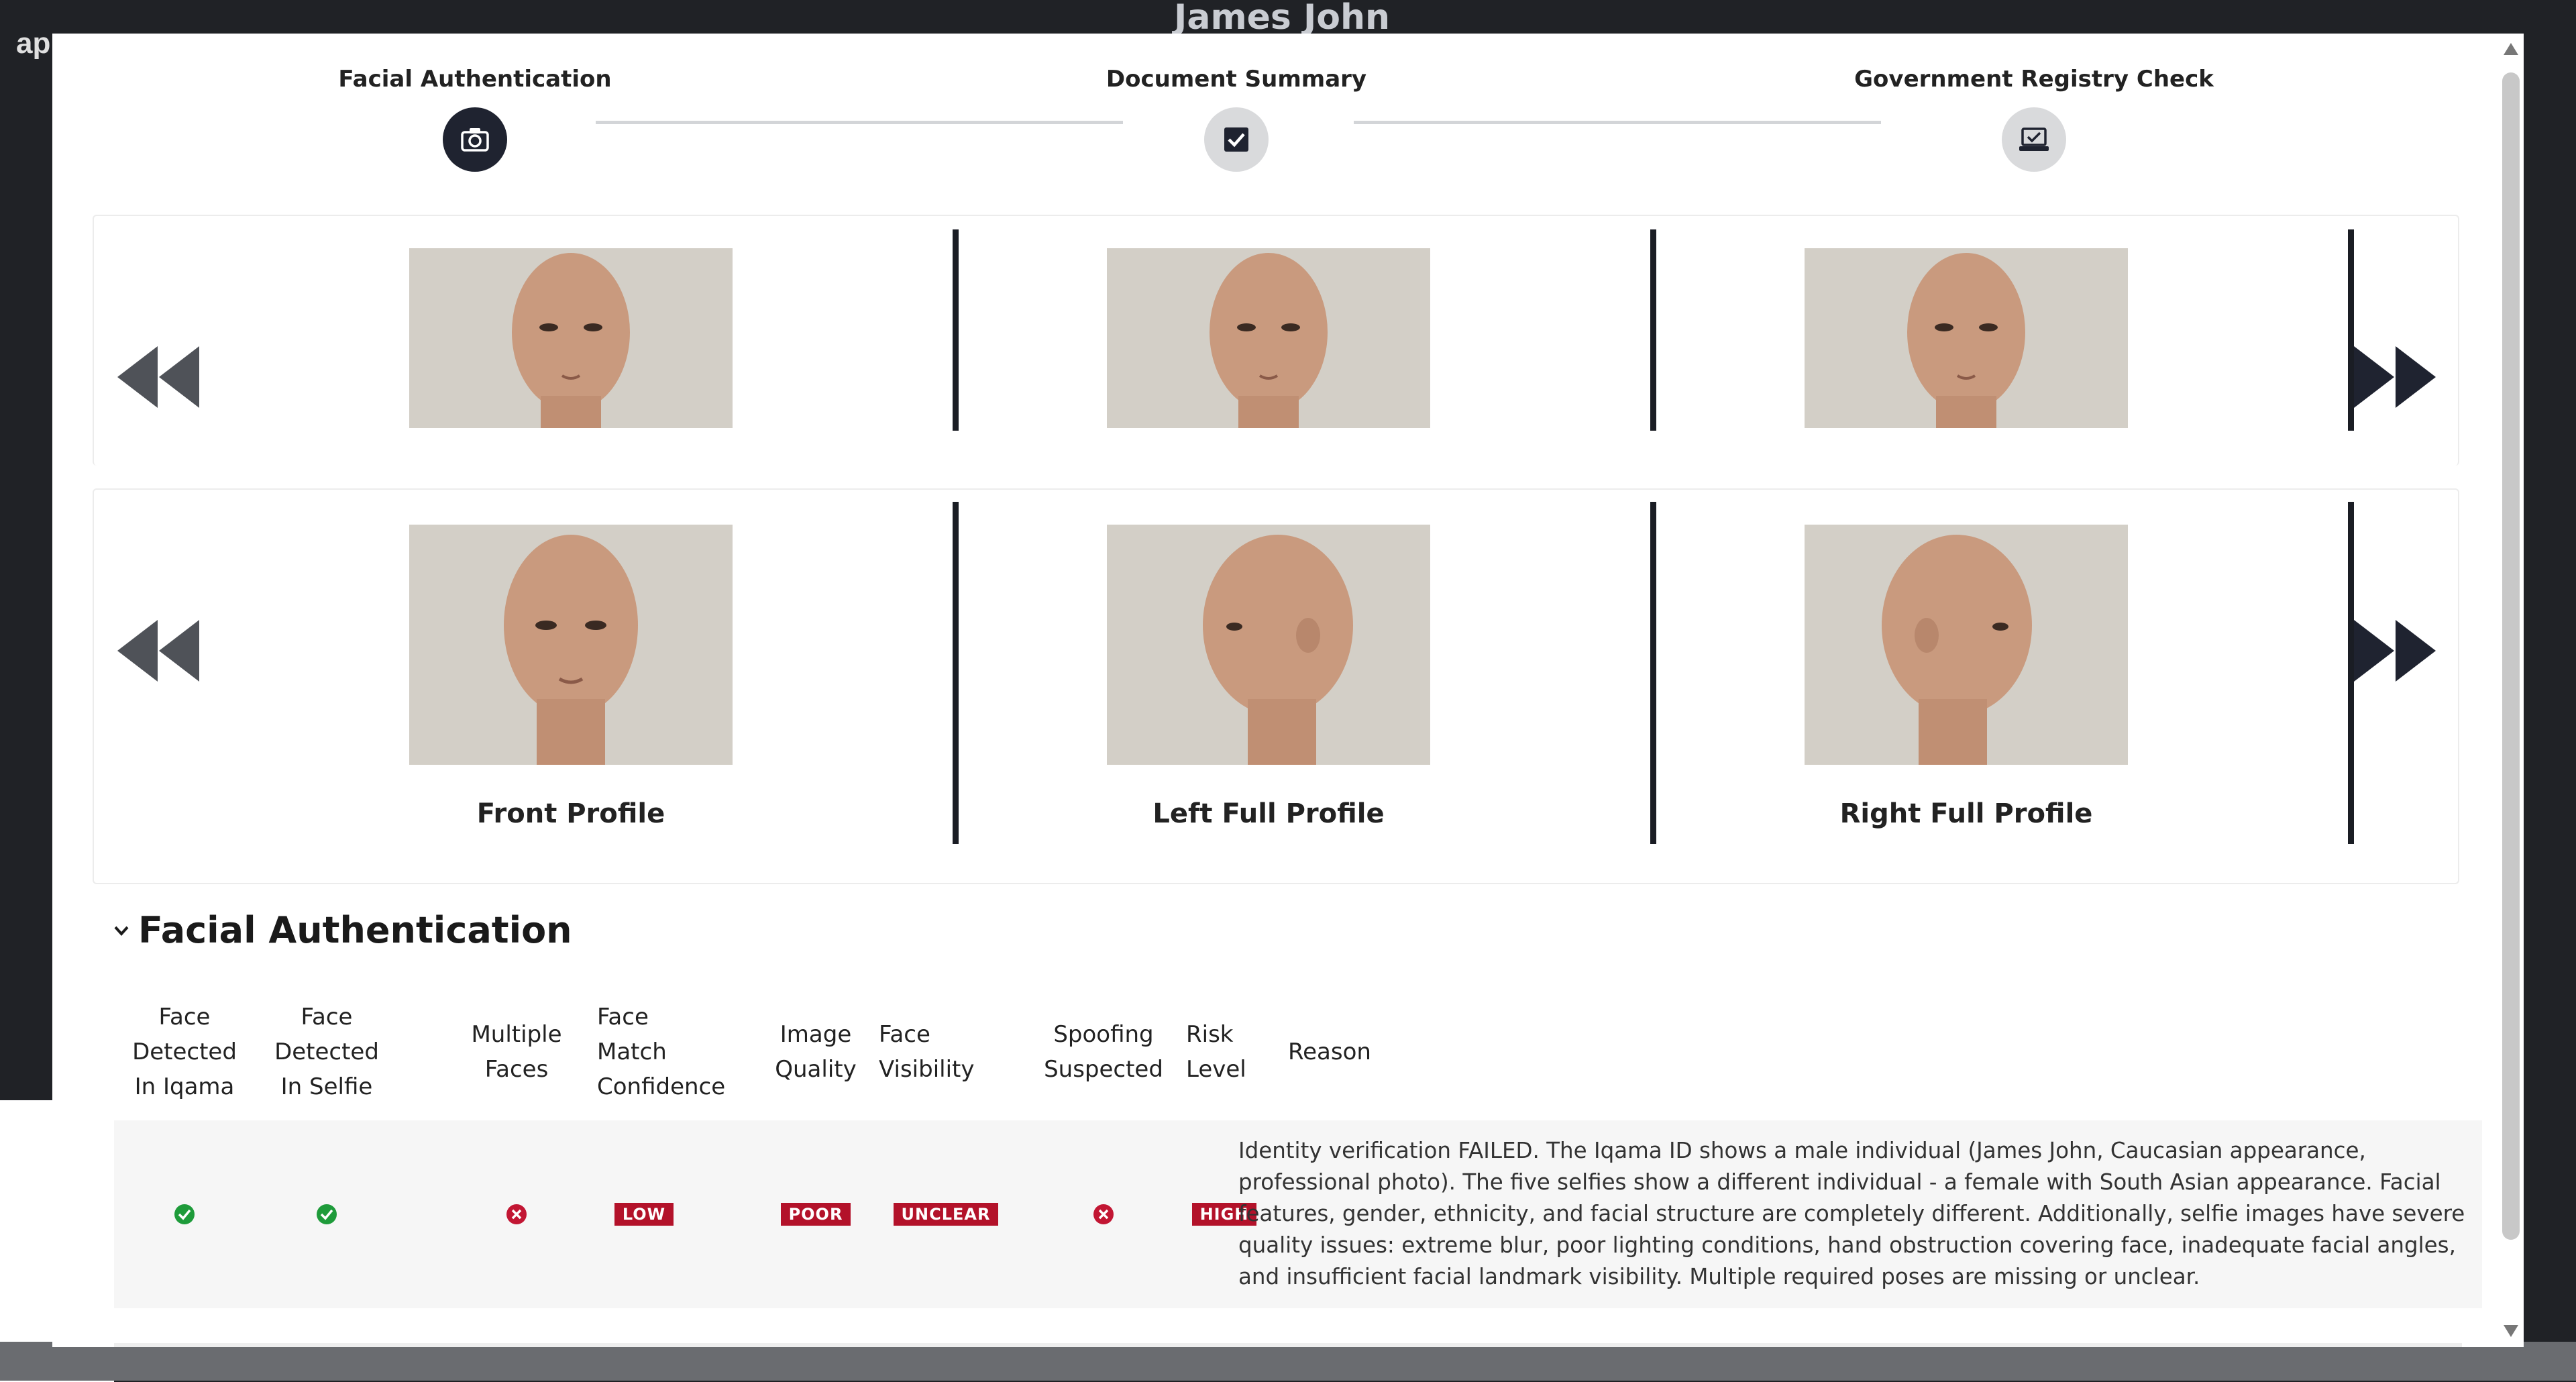  What do you see at coordinates (2511, 49) in the screenshot?
I see `scroll-up-arrow-icon` at bounding box center [2511, 49].